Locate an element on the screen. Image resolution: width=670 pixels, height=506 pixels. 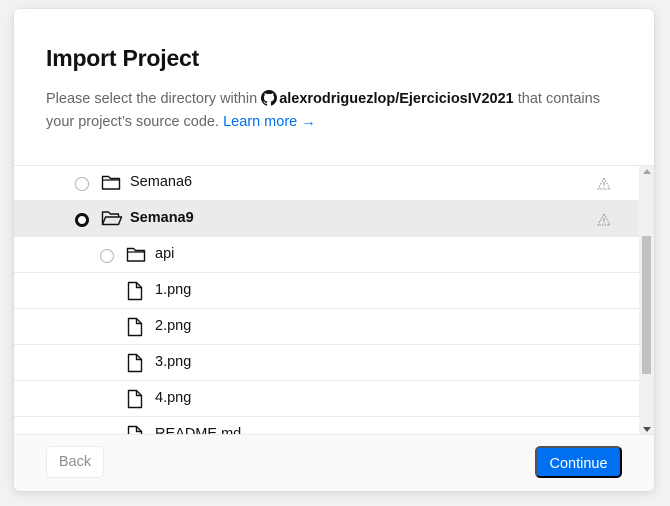
tree-item-label: Semana9 is located at coordinates (162, 218).